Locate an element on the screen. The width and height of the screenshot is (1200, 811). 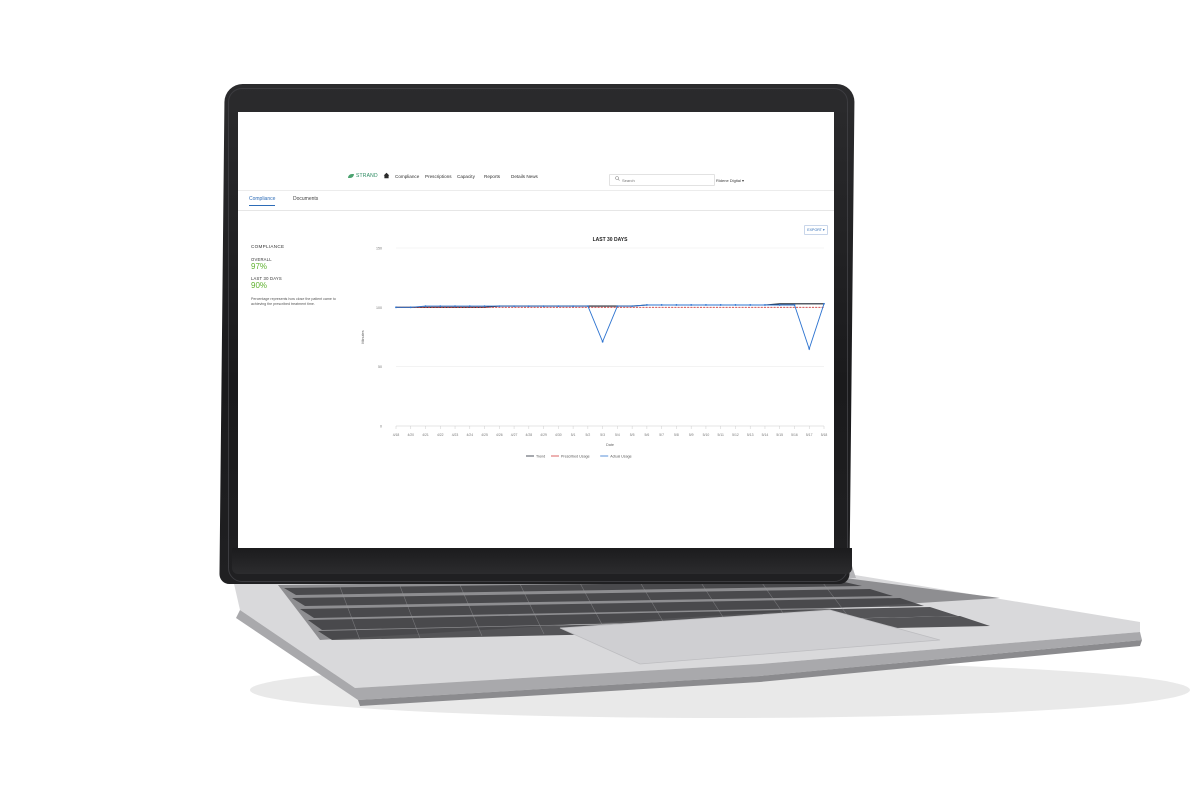
search-input is located at coordinates (662, 180).